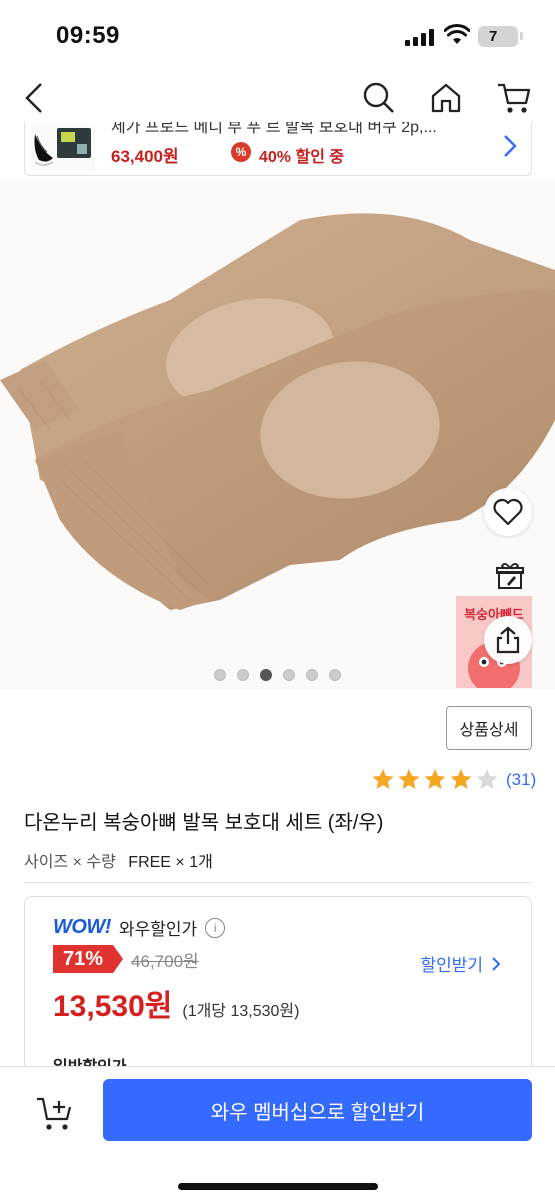 This screenshot has height=1200, width=555. Describe the element at coordinates (88, 959) in the screenshot. I see `discount-rate-badge: 71%` at that location.